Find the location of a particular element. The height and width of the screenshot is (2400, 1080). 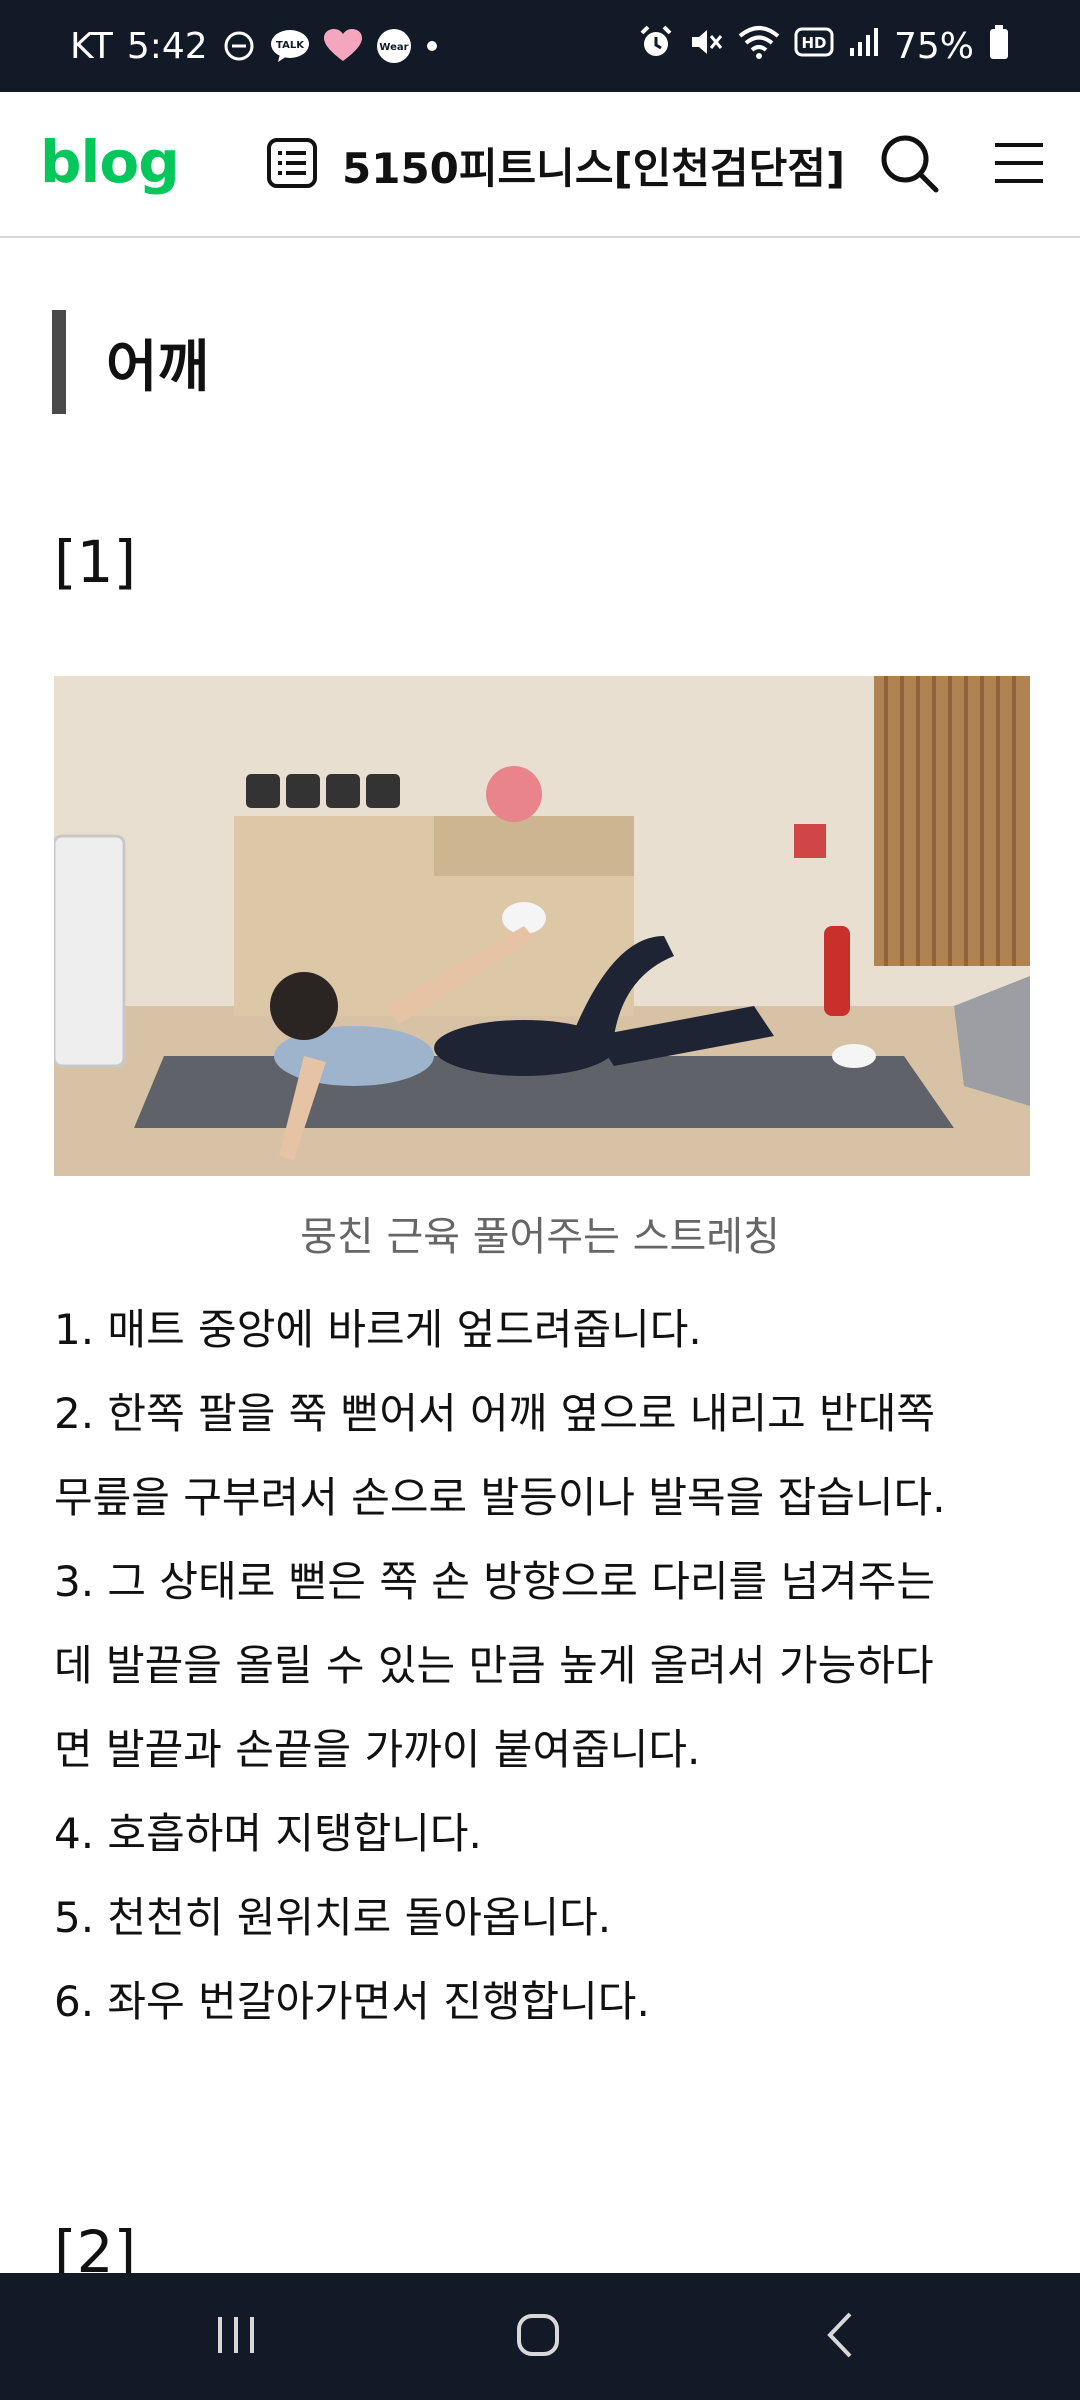

back-button is located at coordinates (840, 2337).